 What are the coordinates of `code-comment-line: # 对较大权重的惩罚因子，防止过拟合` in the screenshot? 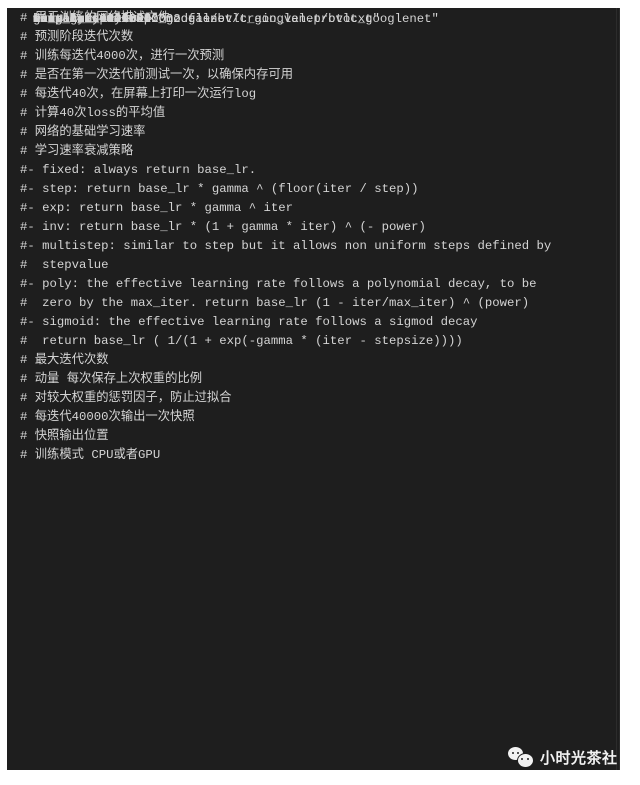 It's located at (126, 398).